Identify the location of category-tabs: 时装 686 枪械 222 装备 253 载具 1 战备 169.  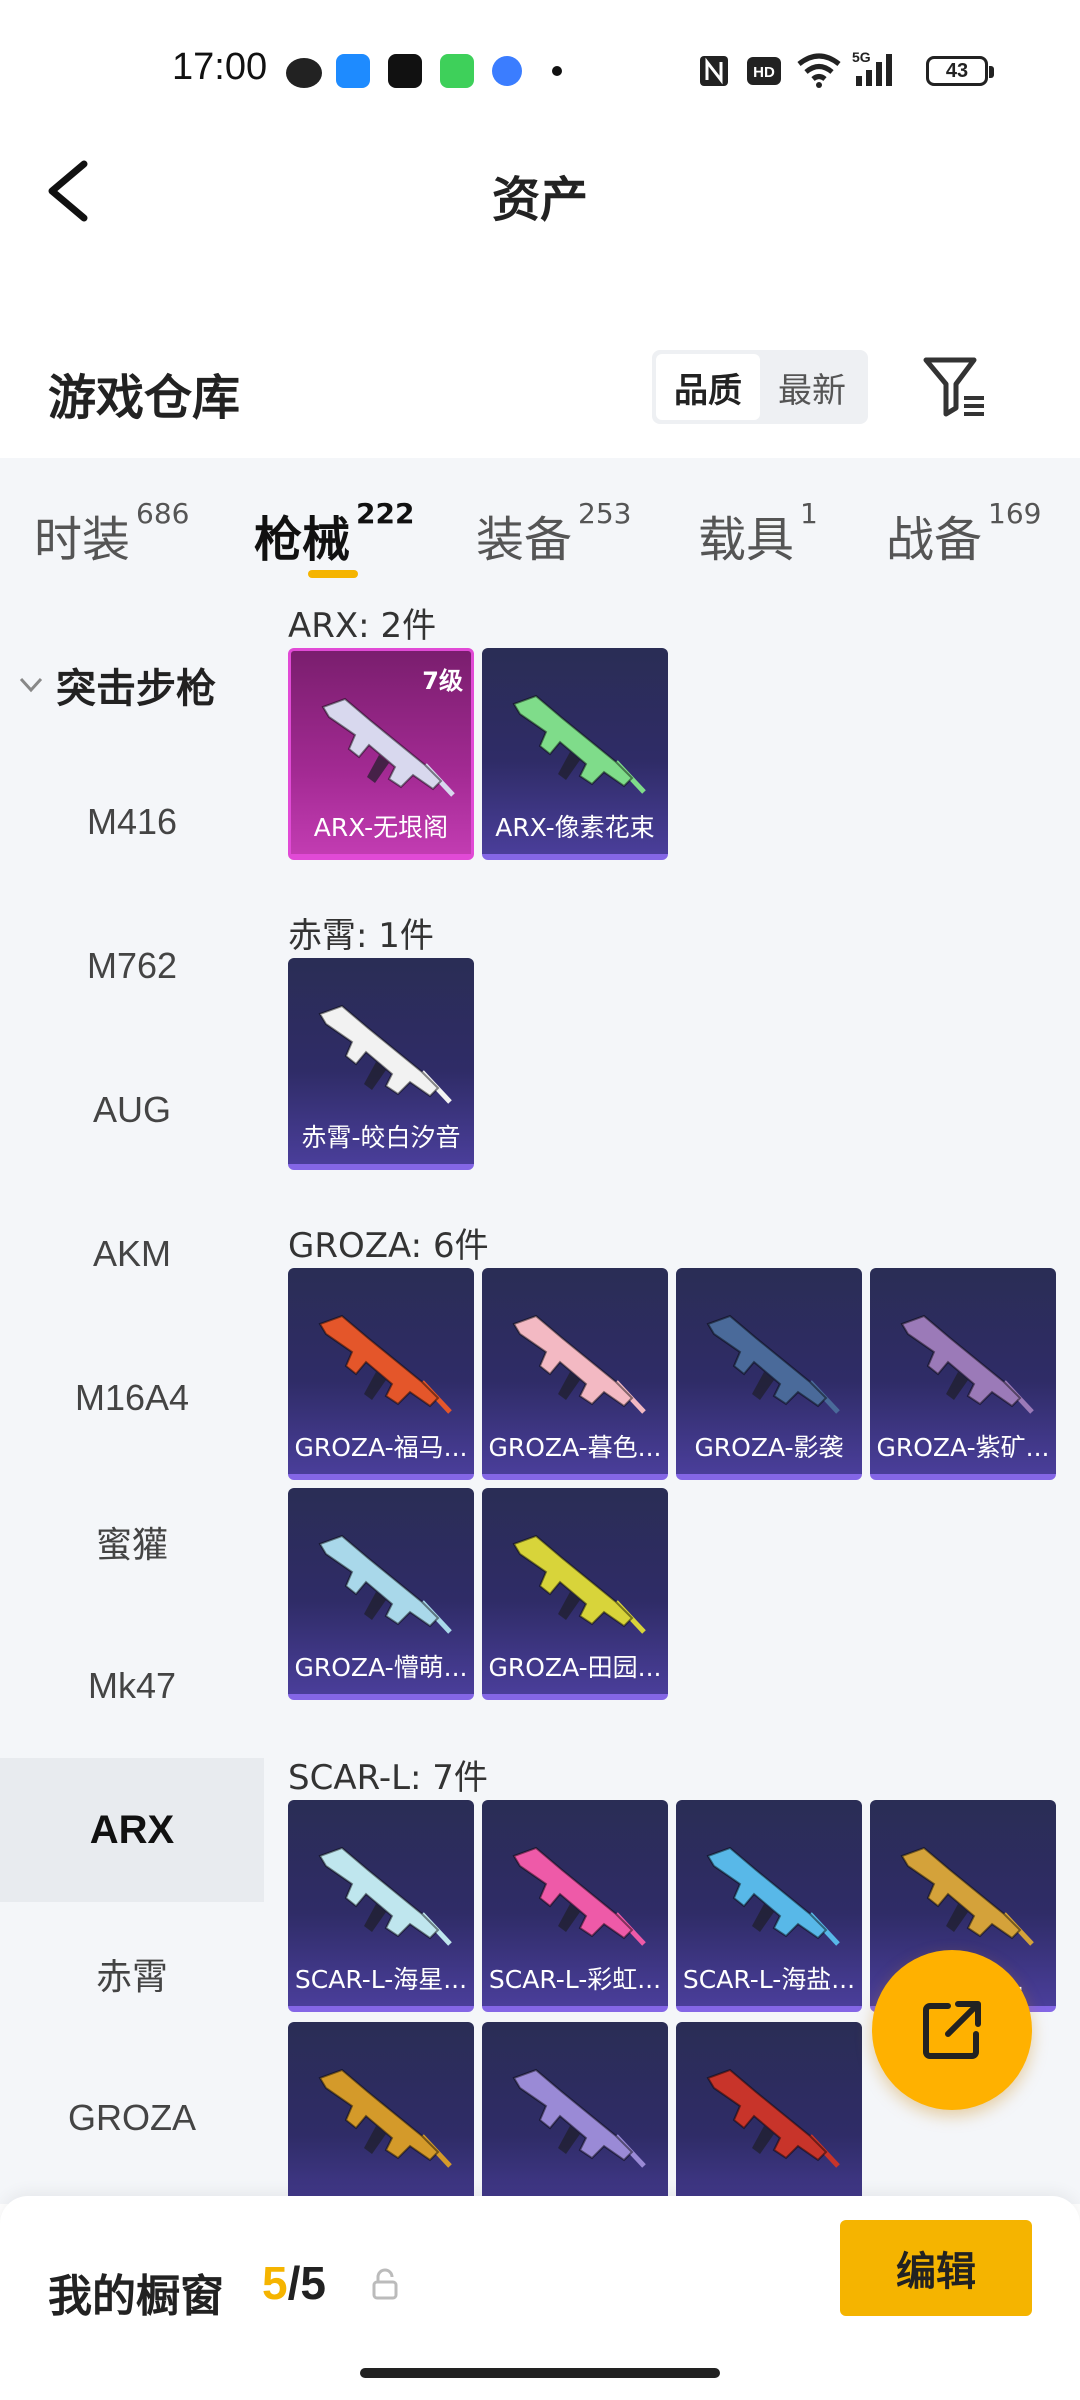
(540, 531).